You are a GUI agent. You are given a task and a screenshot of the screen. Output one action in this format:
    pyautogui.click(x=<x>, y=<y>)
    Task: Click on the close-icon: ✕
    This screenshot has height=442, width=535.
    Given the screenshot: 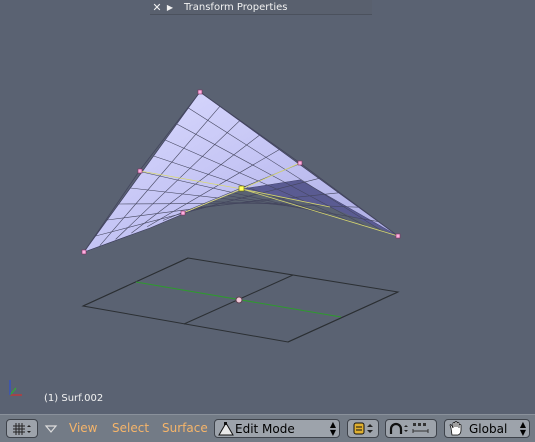 What is the action you would take?
    pyautogui.click(x=157, y=7)
    